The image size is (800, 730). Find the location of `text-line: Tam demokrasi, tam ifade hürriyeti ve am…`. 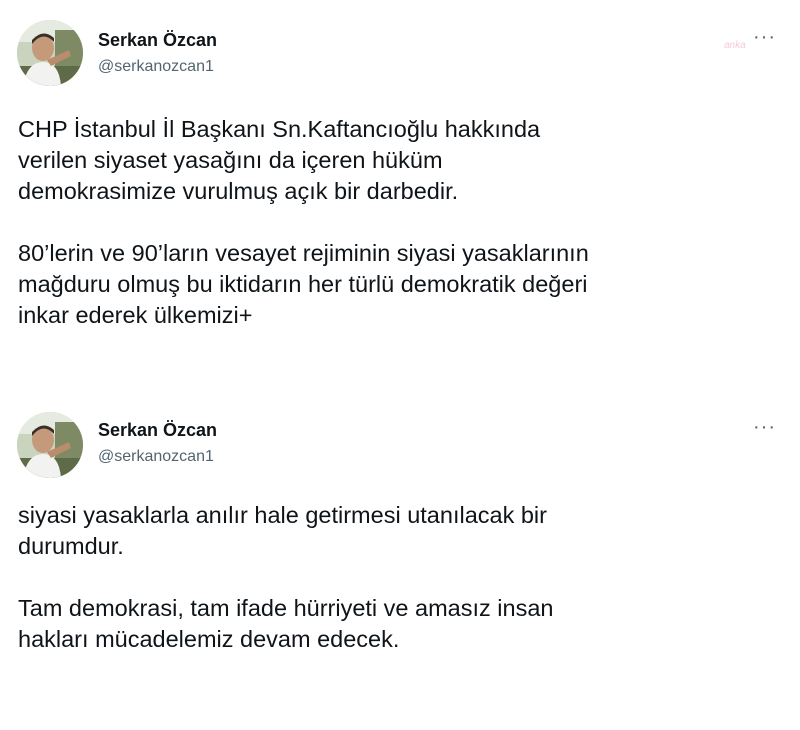

text-line: Tam demokrasi, tam ifade hürriyeti ve am… is located at coordinates (286, 608).